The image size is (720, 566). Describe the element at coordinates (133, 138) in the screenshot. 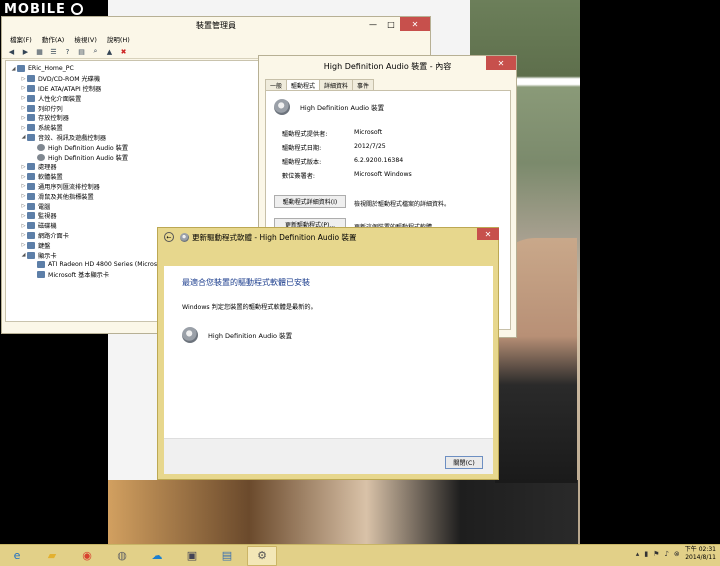

I see `tree-item: ◢ 音效、視訊及遊戲控制器` at that location.